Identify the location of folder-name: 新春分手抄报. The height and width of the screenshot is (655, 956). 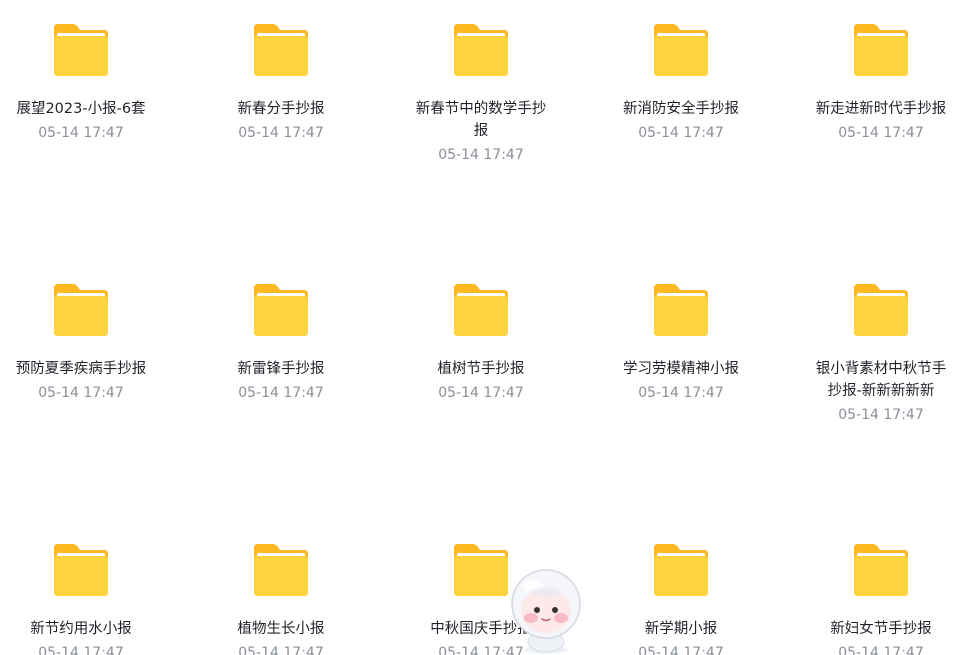
(281, 109).